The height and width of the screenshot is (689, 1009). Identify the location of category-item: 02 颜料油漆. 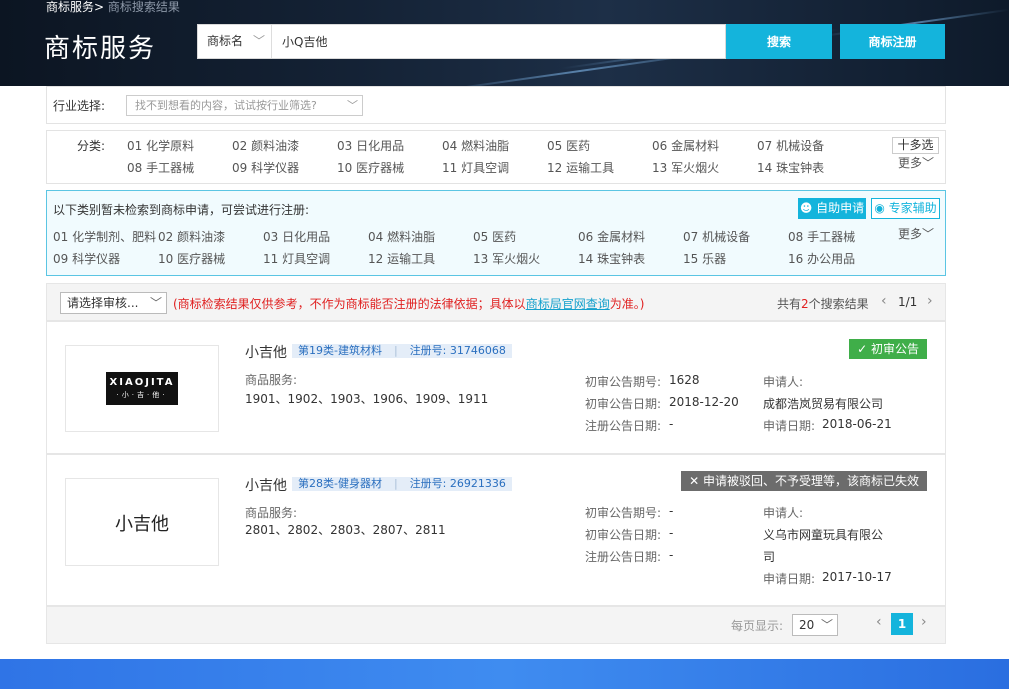
(265, 145).